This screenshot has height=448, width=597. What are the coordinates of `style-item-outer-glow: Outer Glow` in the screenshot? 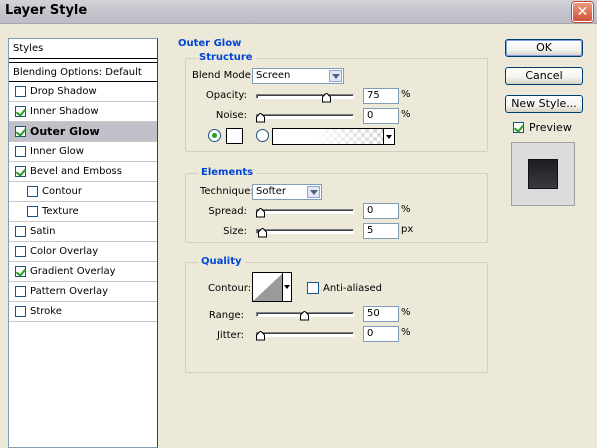 It's located at (83, 132).